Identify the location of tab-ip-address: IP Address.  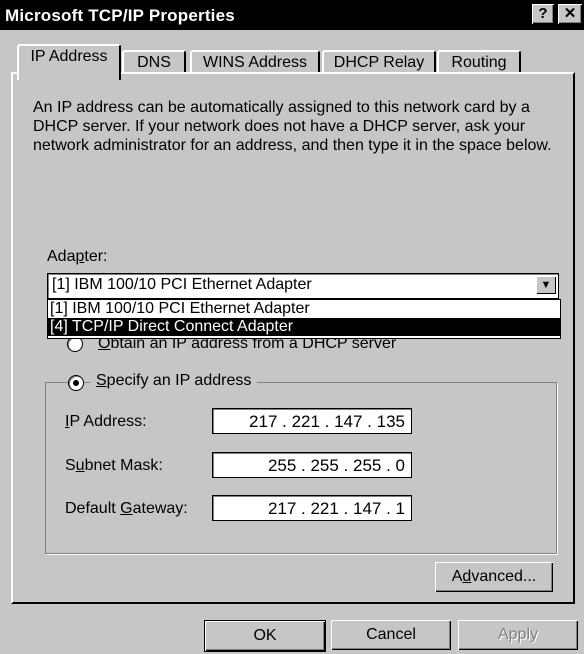
(69, 62).